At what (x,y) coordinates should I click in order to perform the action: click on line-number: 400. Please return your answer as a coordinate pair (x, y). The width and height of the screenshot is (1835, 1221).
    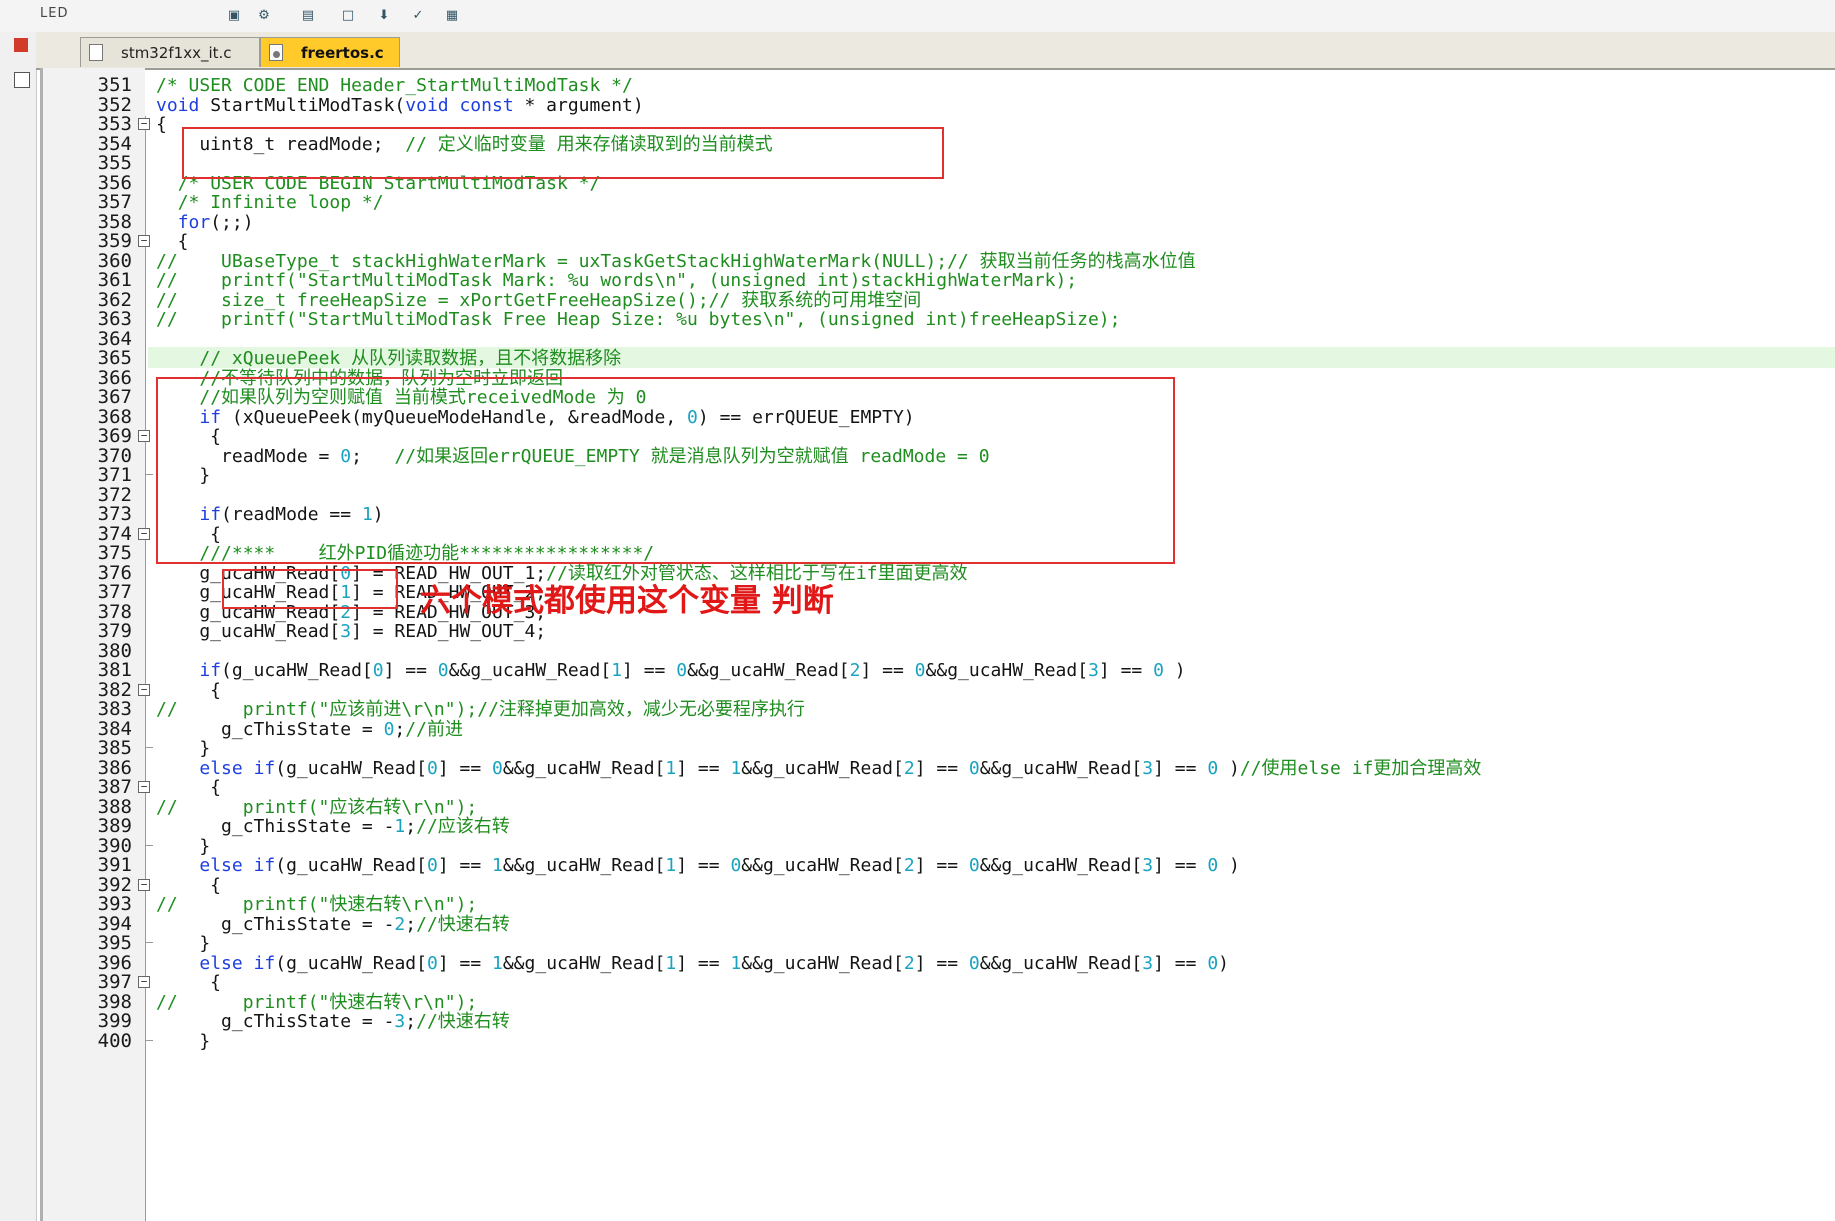
    Looking at the image, I should click on (114, 1040).